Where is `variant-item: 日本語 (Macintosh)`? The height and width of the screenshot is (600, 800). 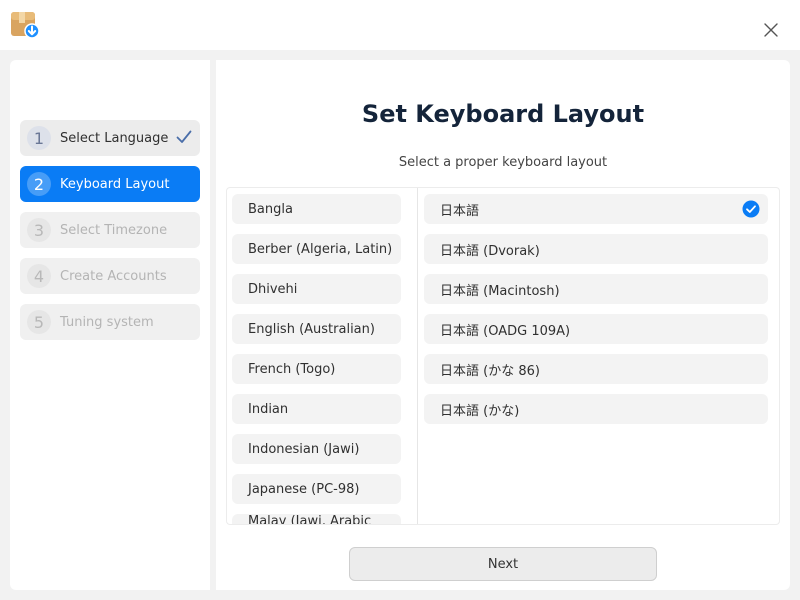 variant-item: 日本語 (Macintosh) is located at coordinates (596, 289).